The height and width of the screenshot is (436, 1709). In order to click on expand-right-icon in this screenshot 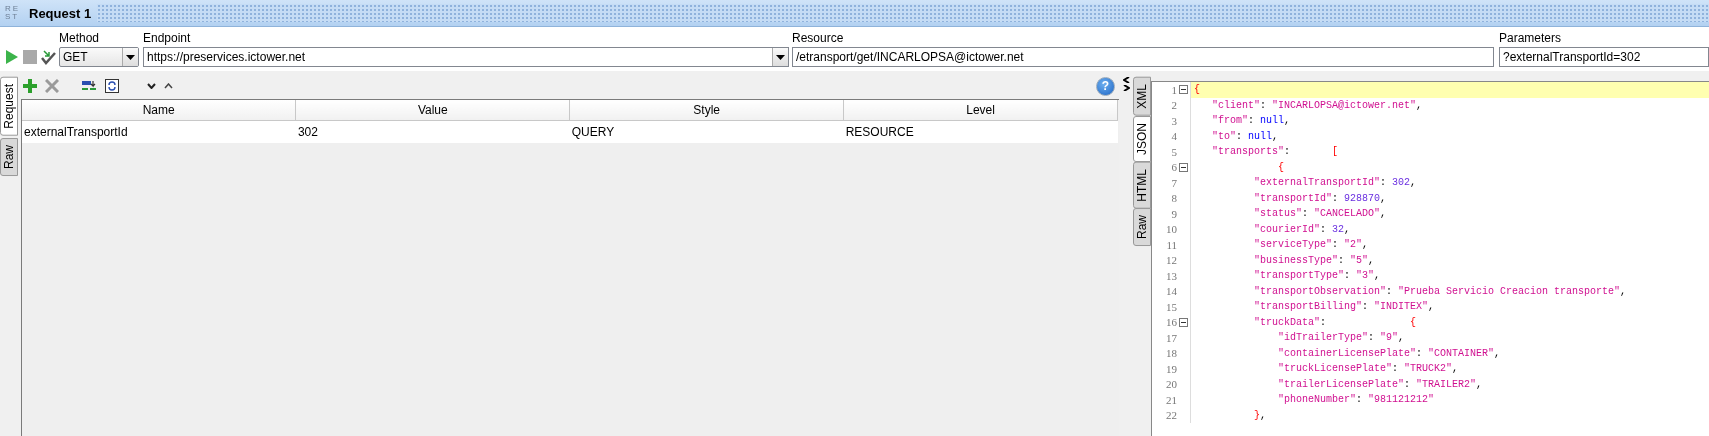, I will do `click(1126, 88)`.